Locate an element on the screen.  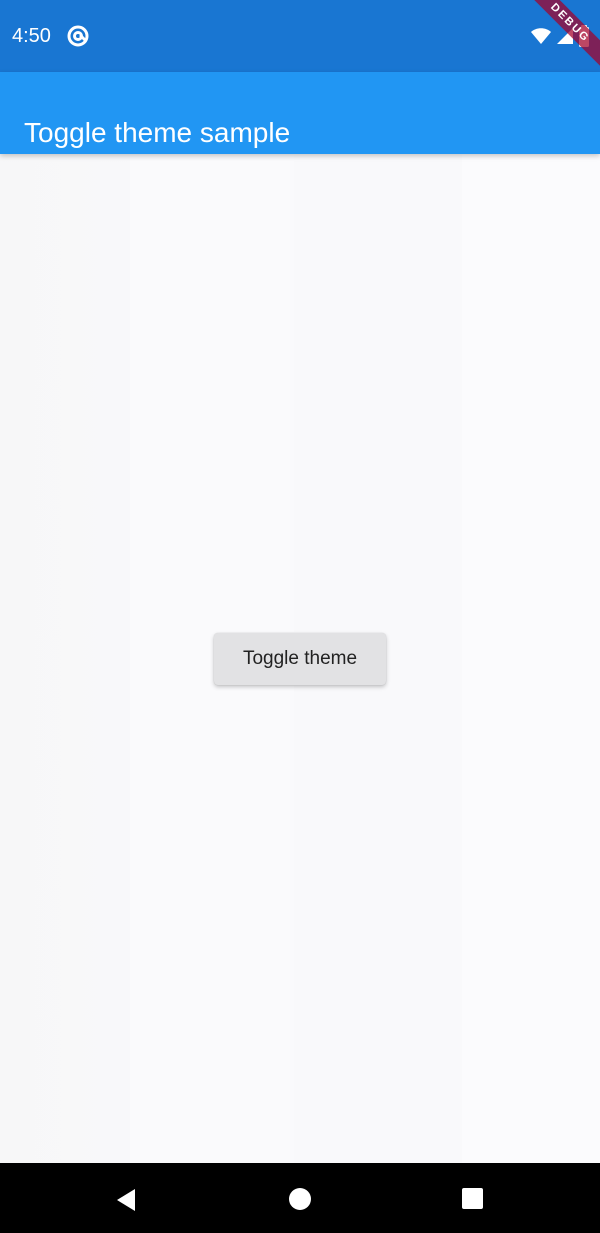
toggle-theme-button: Toggle theme is located at coordinates (300, 659).